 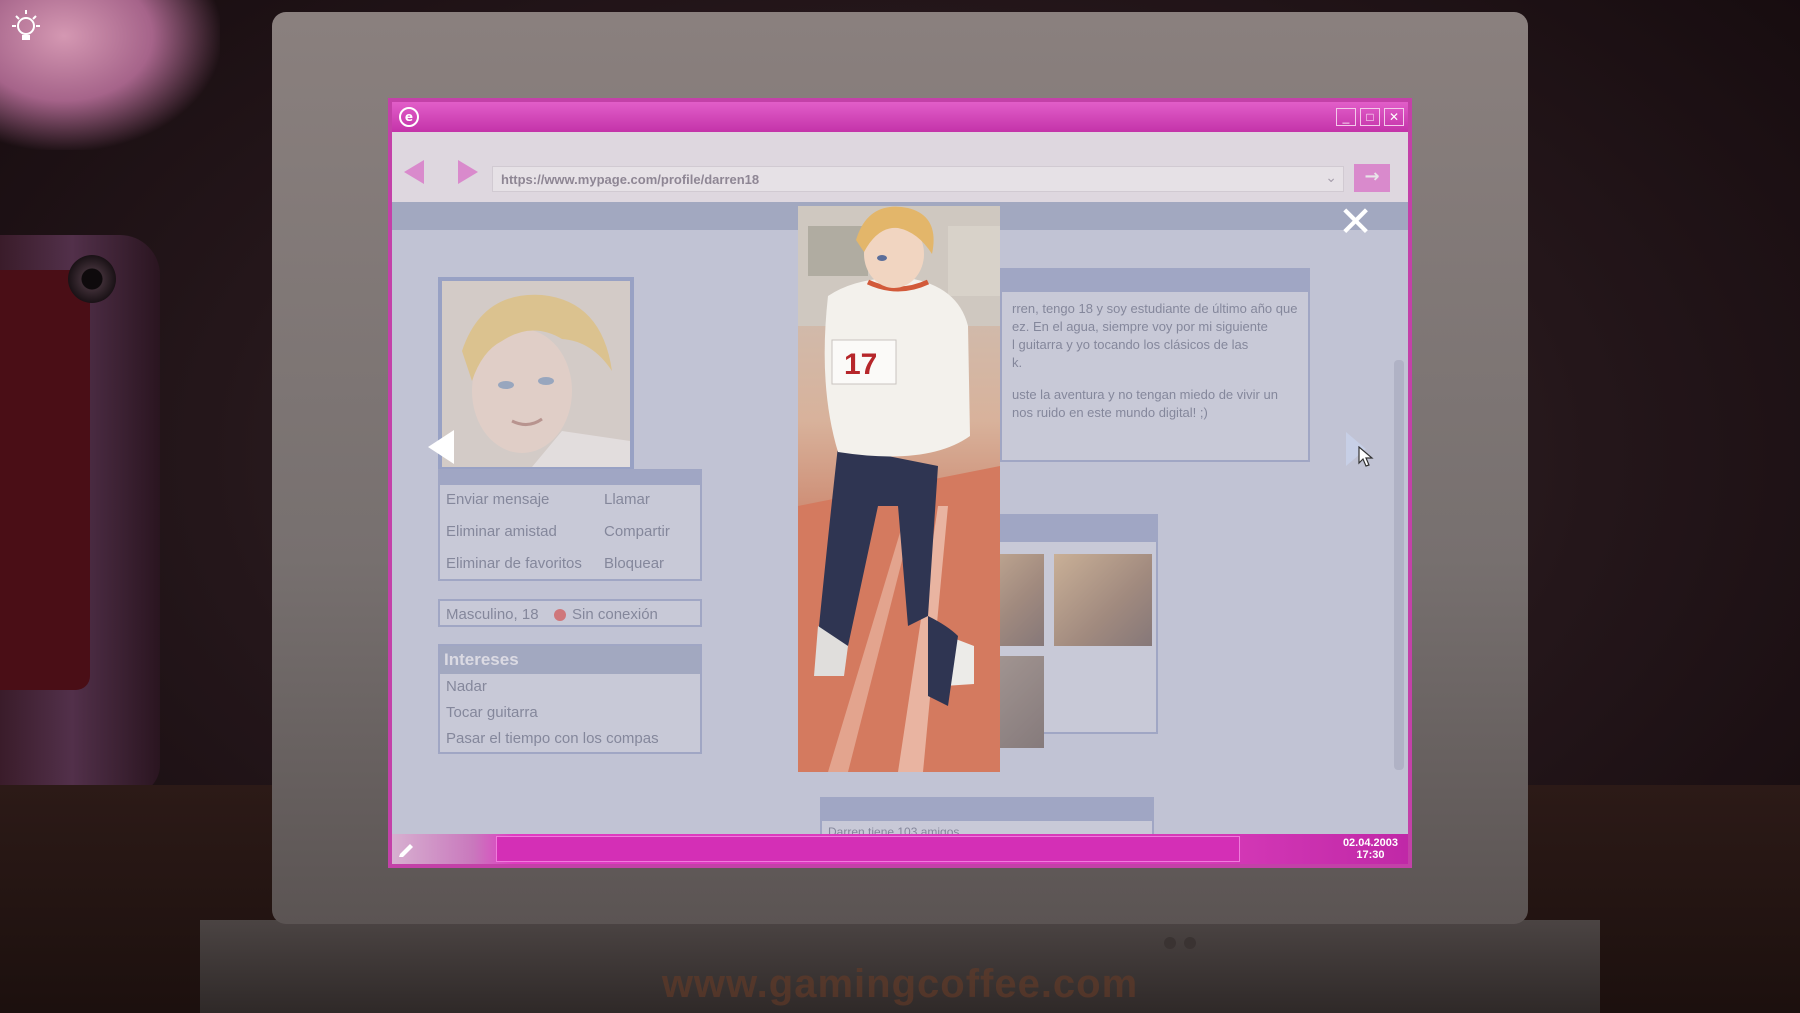 I want to click on lamp-panel, so click(x=45, y=480).